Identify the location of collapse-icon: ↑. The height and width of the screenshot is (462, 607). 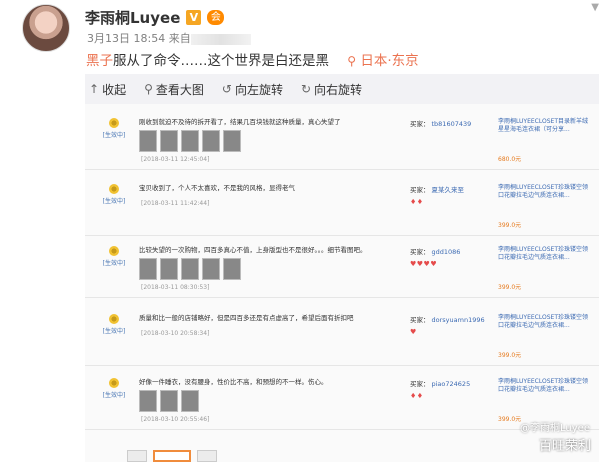
(94, 89).